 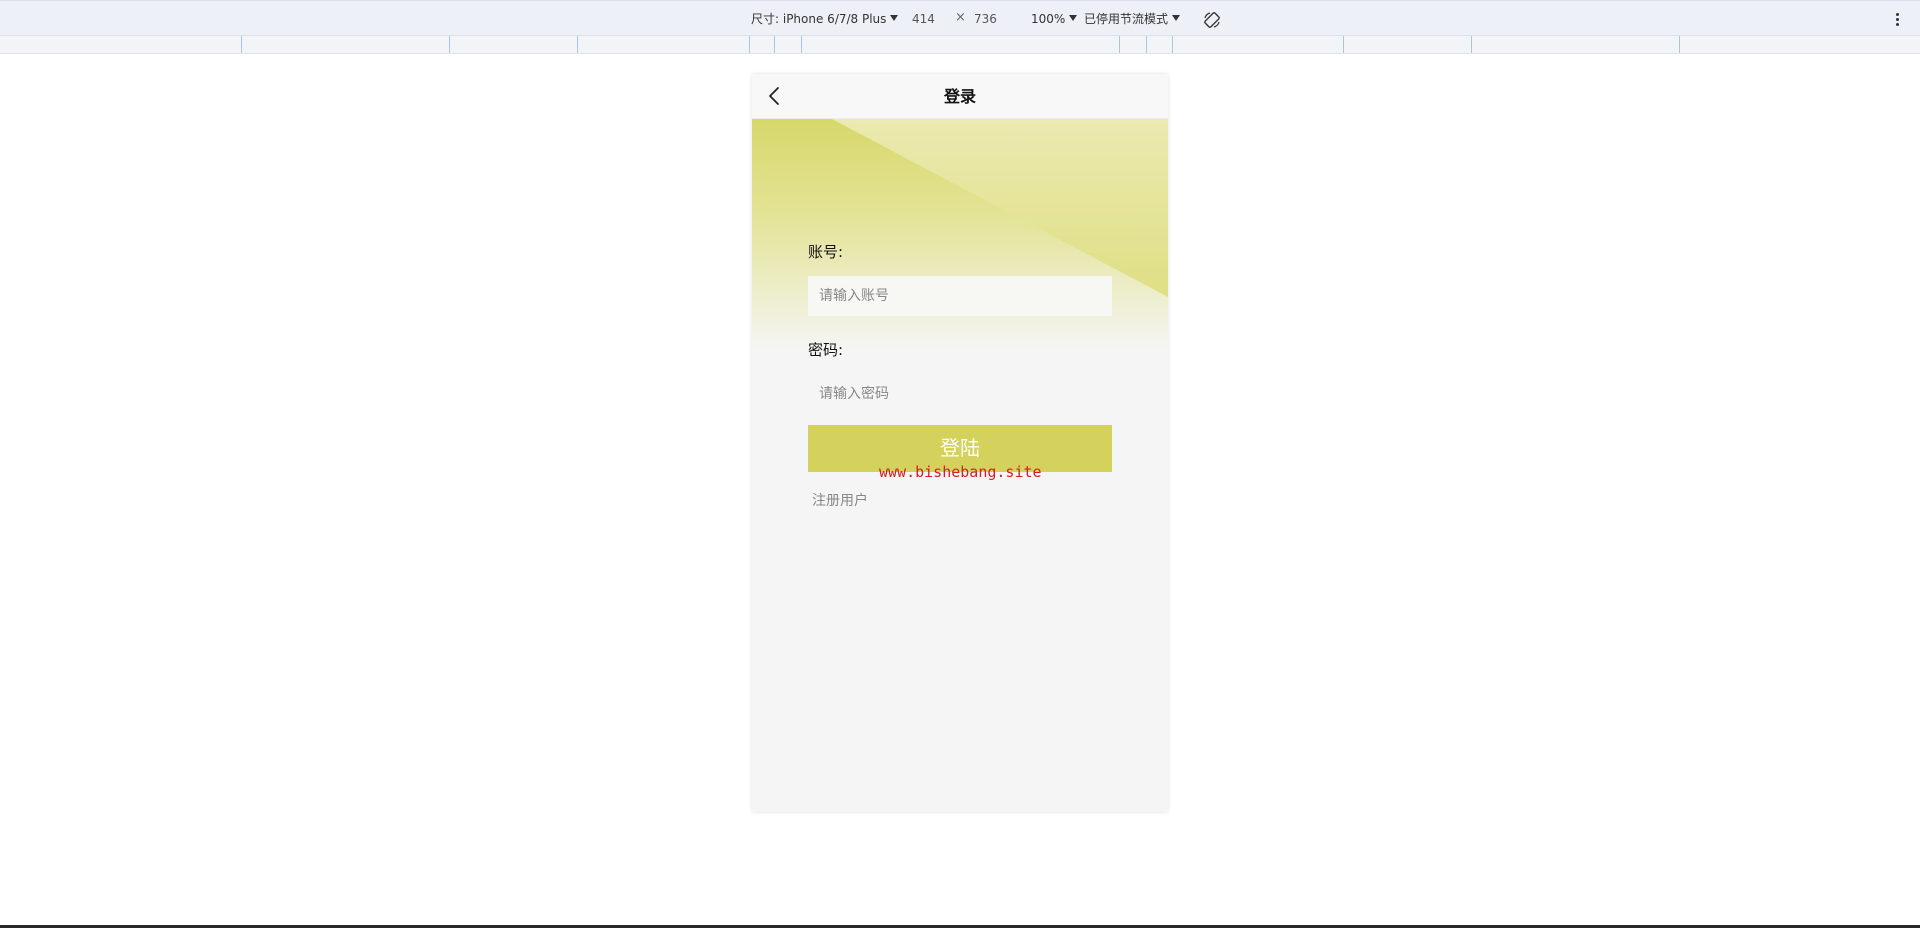 What do you see at coordinates (826, 252) in the screenshot?
I see `account-label: 账号:` at bounding box center [826, 252].